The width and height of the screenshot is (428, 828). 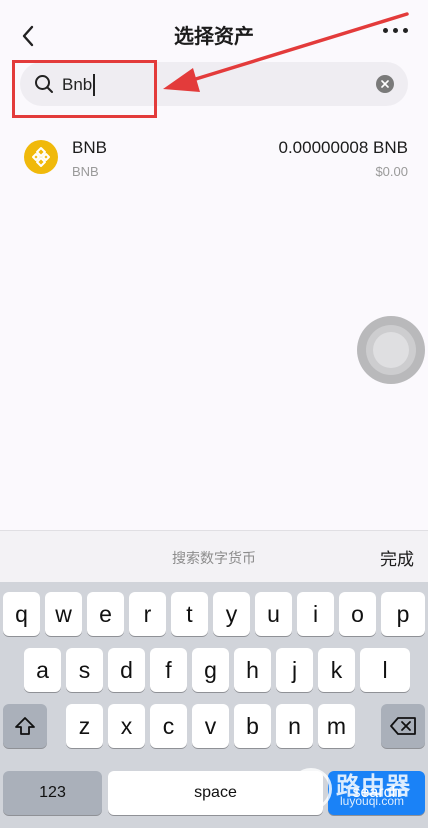 I want to click on backspace-key, so click(x=403, y=726).